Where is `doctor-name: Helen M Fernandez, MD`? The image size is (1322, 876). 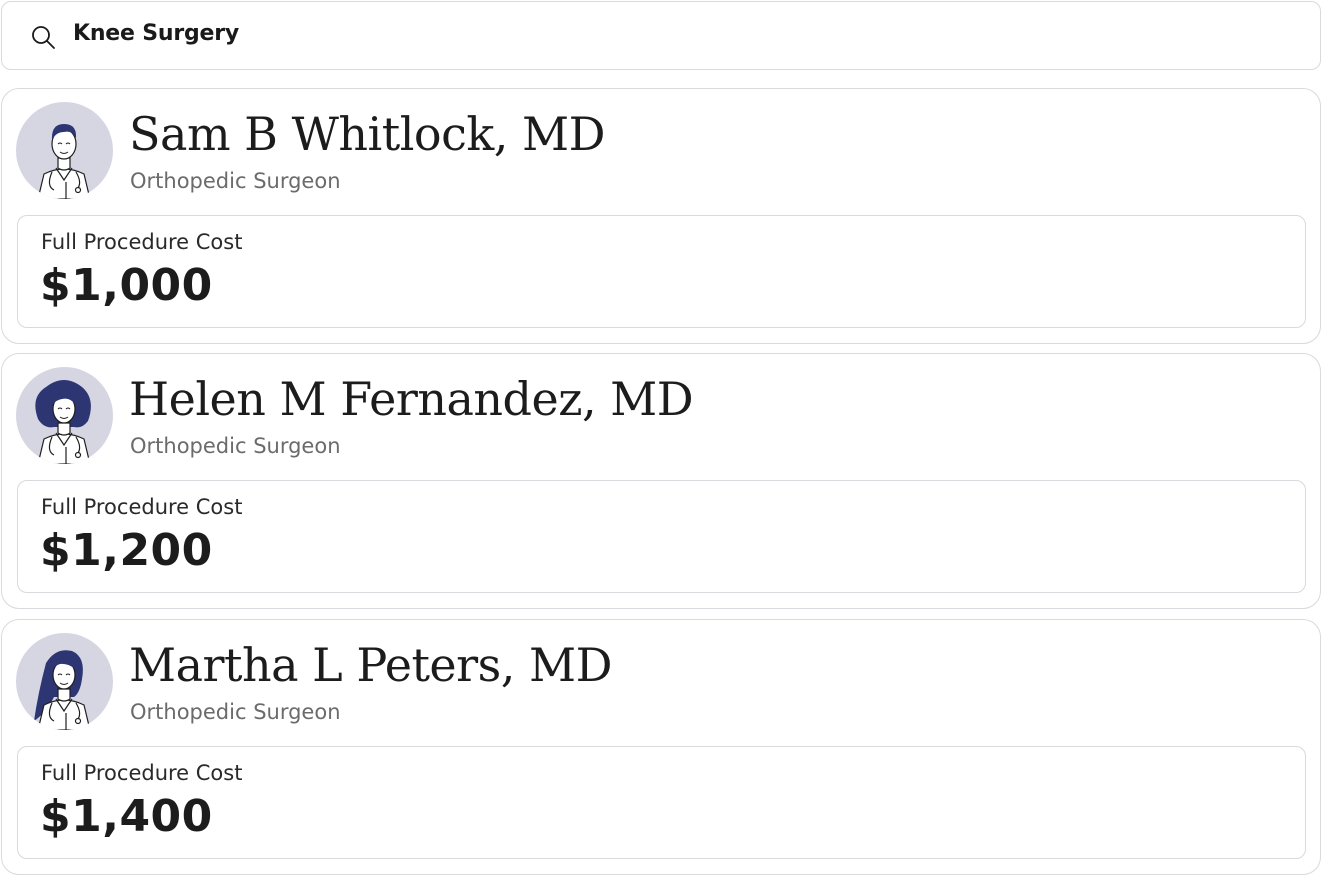
doctor-name: Helen M Fernandez, MD is located at coordinates (411, 399).